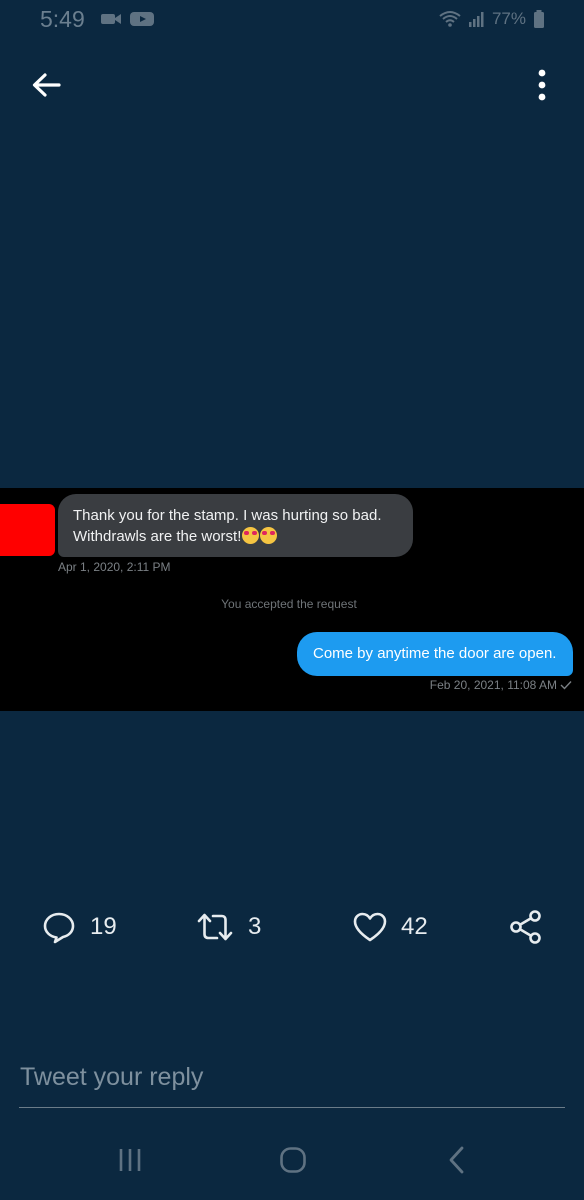 This screenshot has height=1200, width=584. Describe the element at coordinates (62, 19) in the screenshot. I see `status-time: 5:49` at that location.